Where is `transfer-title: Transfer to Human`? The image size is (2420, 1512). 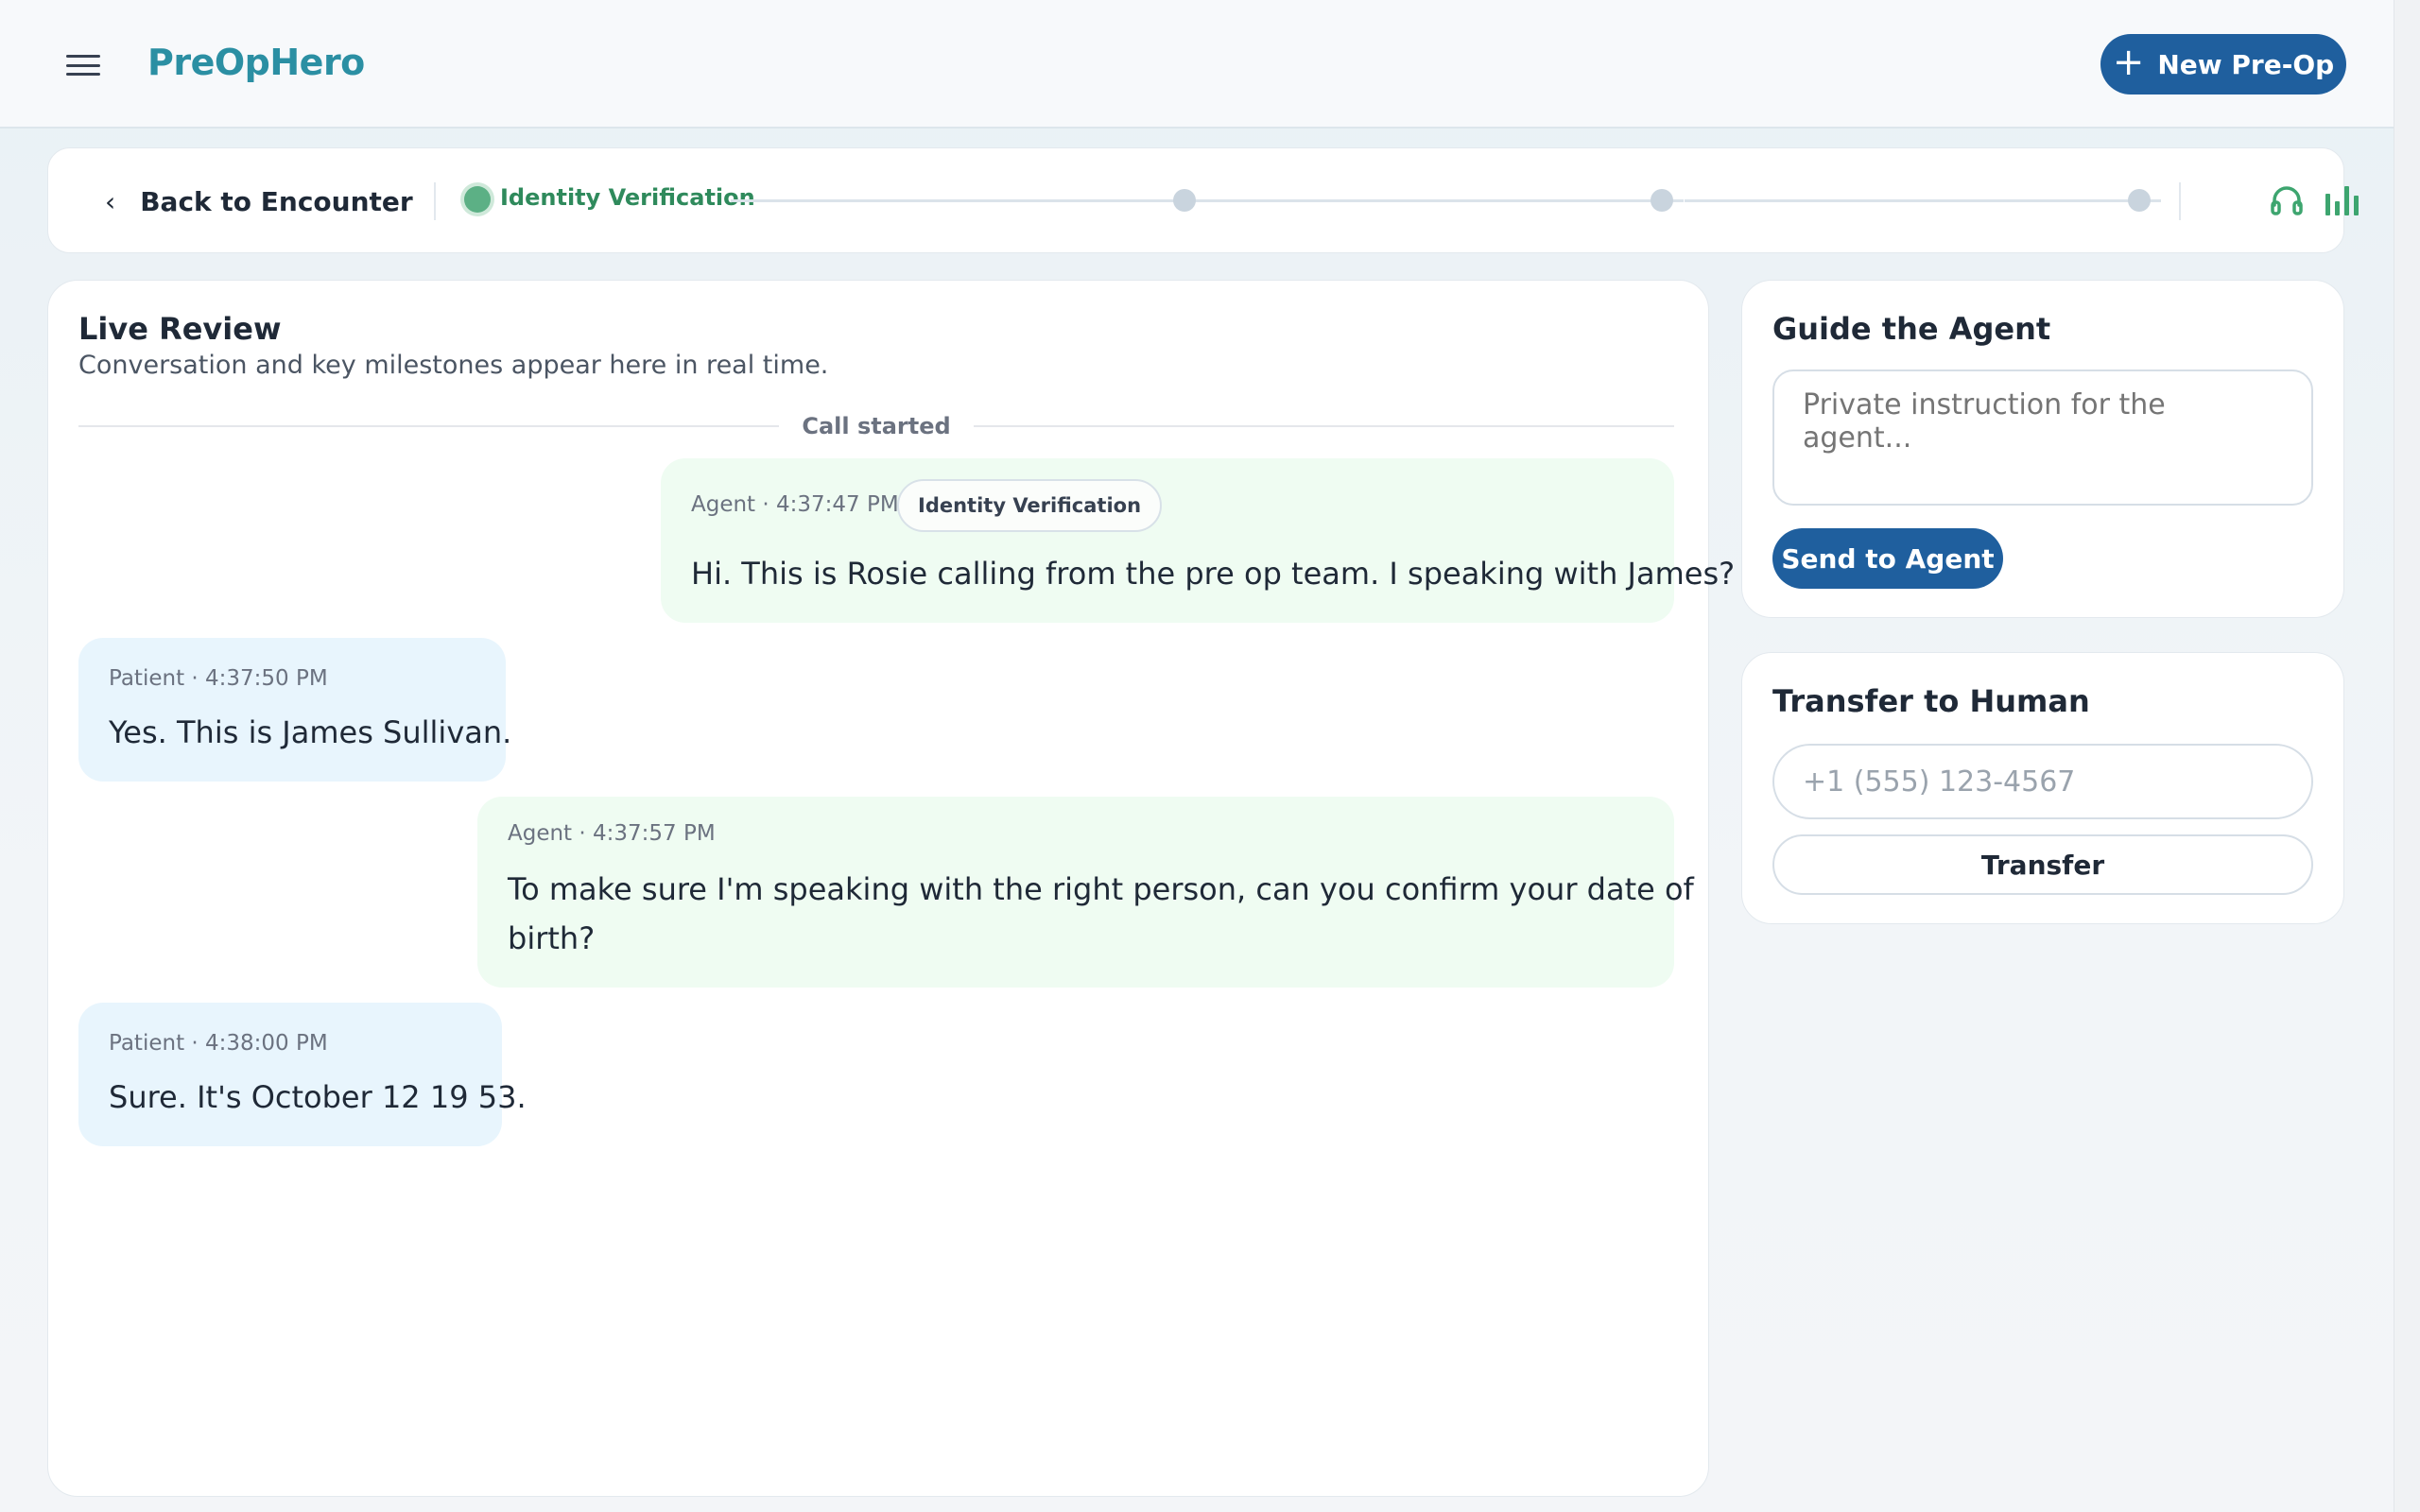
transfer-title: Transfer to Human is located at coordinates (1931, 701).